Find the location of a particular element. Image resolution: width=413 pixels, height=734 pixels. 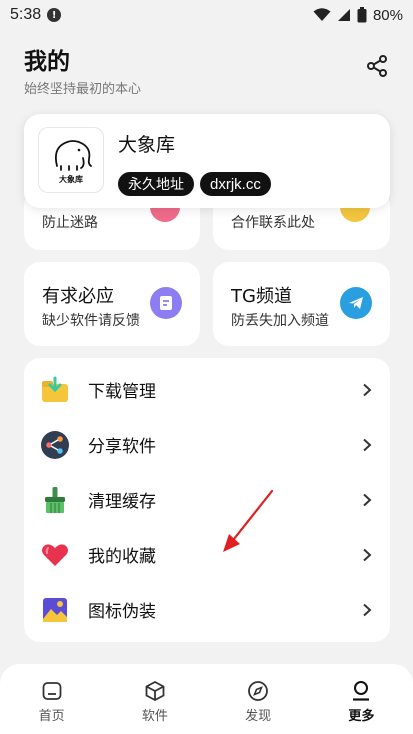

feature-title: TG频道 is located at coordinates (261, 296).